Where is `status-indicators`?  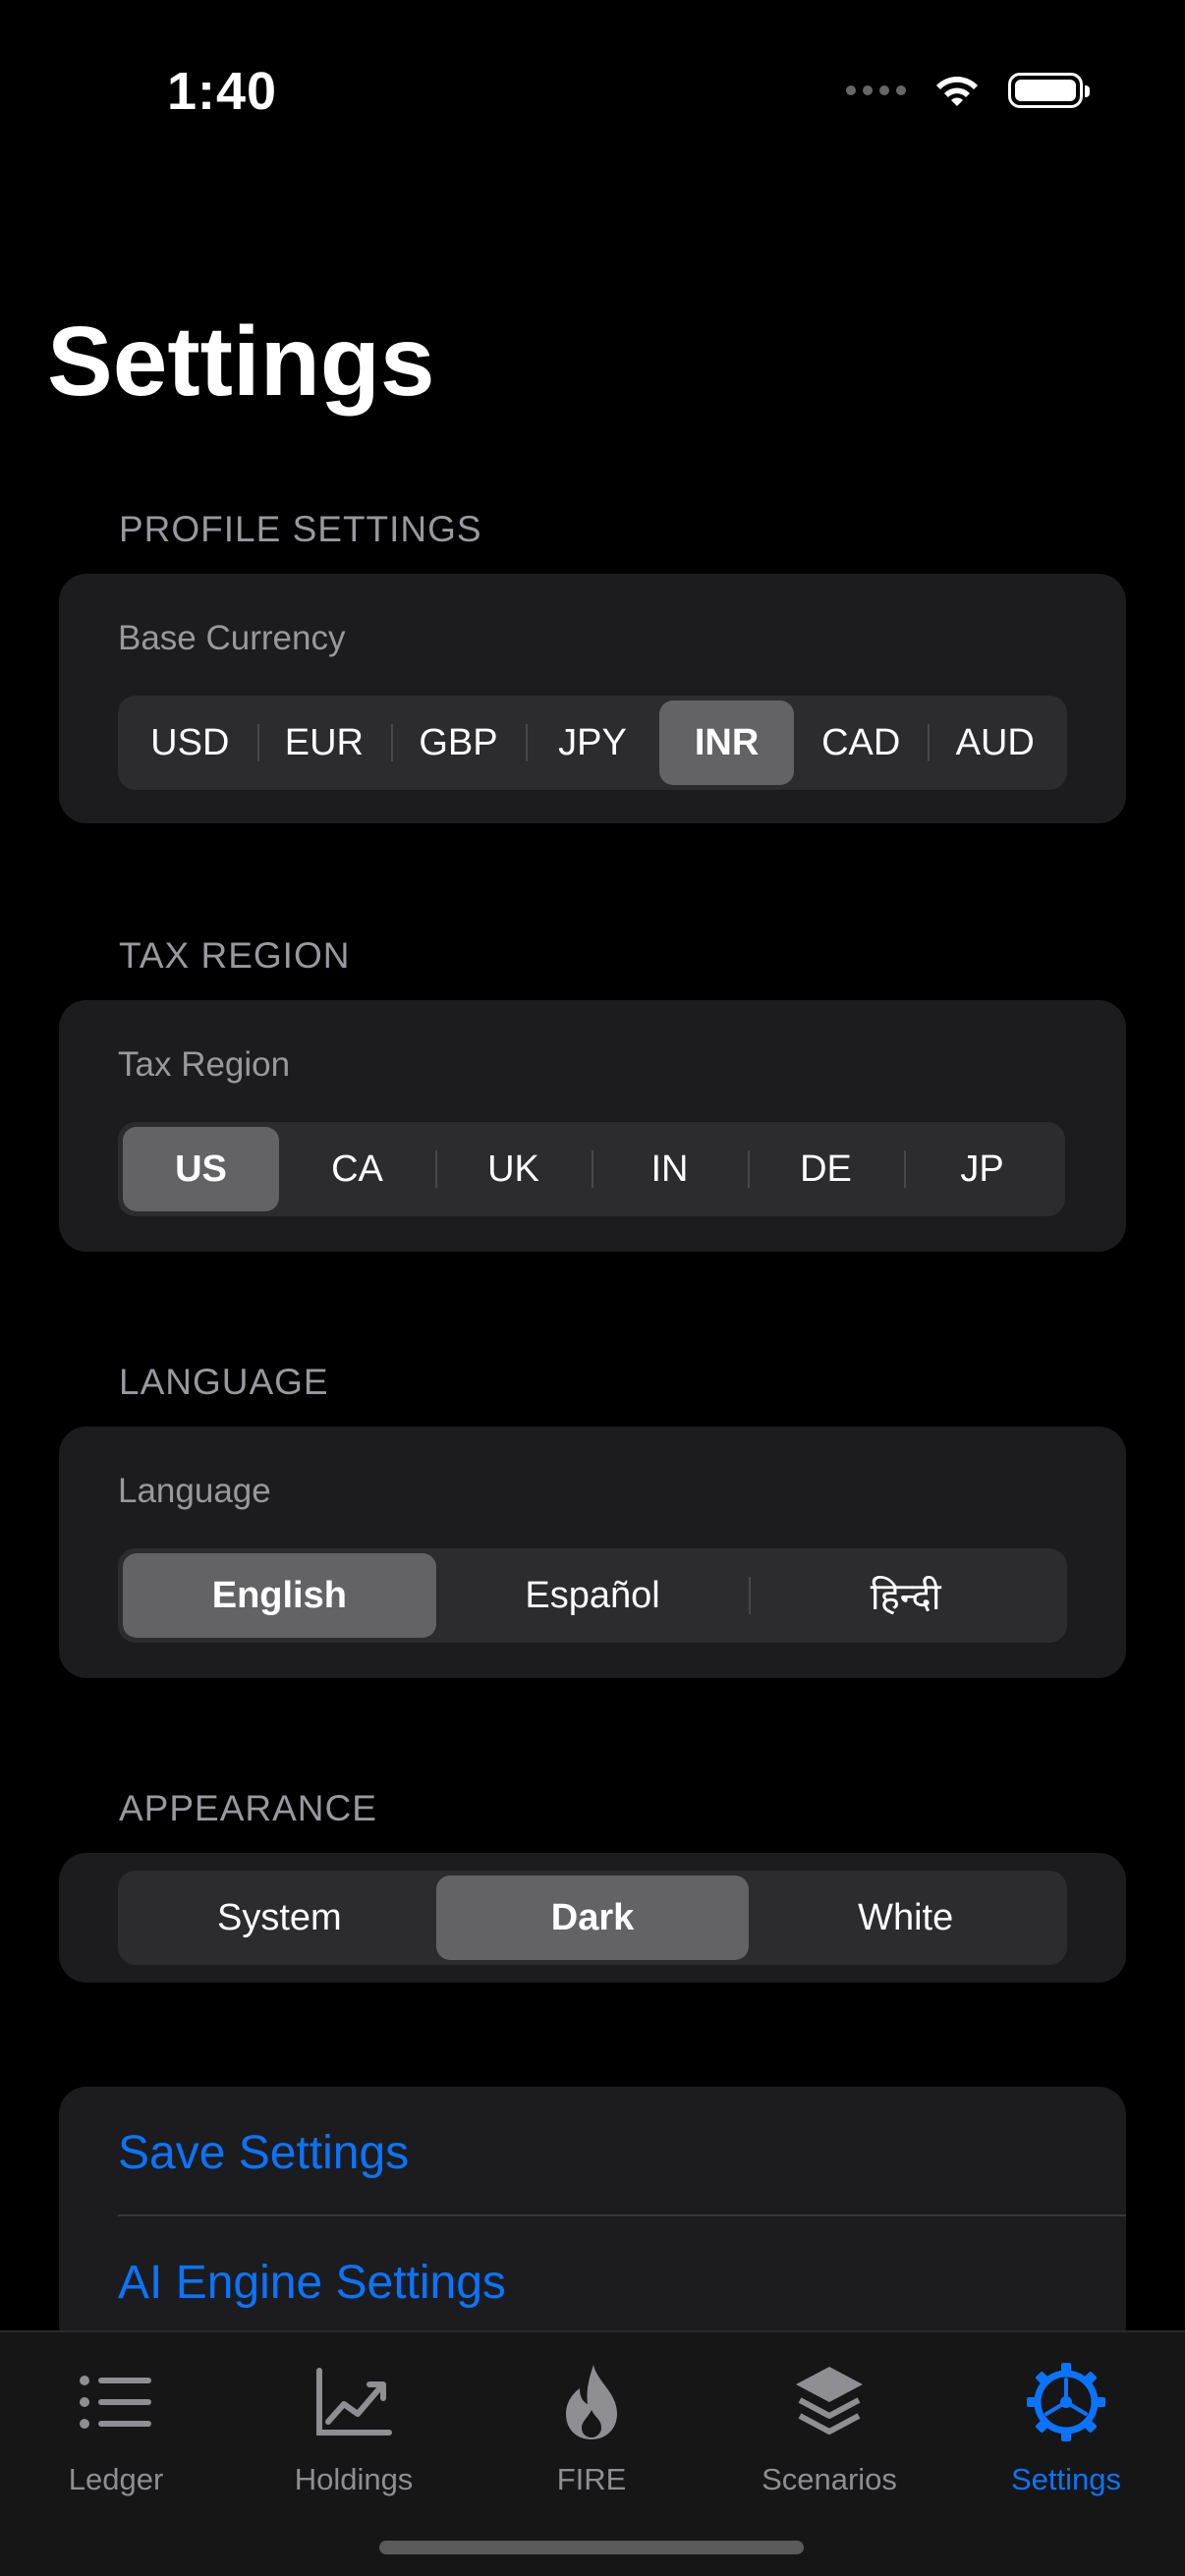
status-indicators is located at coordinates (968, 90).